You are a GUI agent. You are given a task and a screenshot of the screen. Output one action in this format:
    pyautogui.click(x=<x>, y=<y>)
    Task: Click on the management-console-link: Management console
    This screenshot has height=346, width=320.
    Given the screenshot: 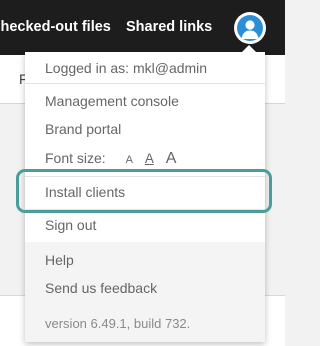 What is the action you would take?
    pyautogui.click(x=112, y=101)
    